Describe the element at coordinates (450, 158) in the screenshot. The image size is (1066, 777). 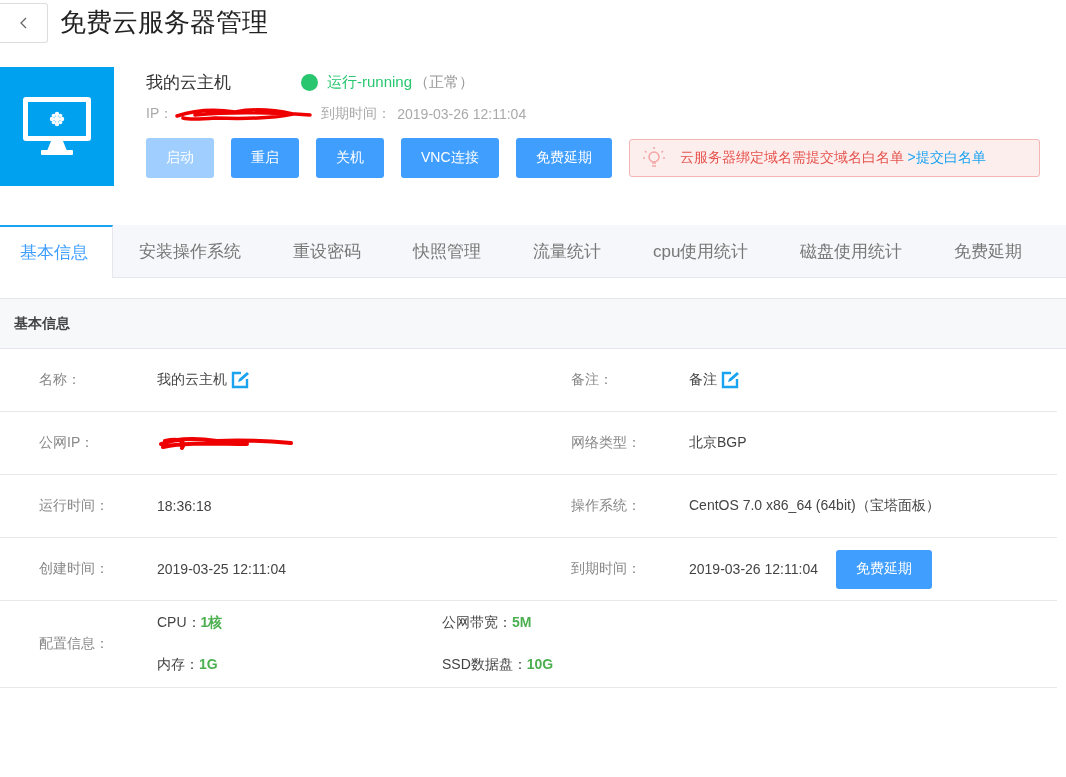
I see `action-button: VNC连接` at that location.